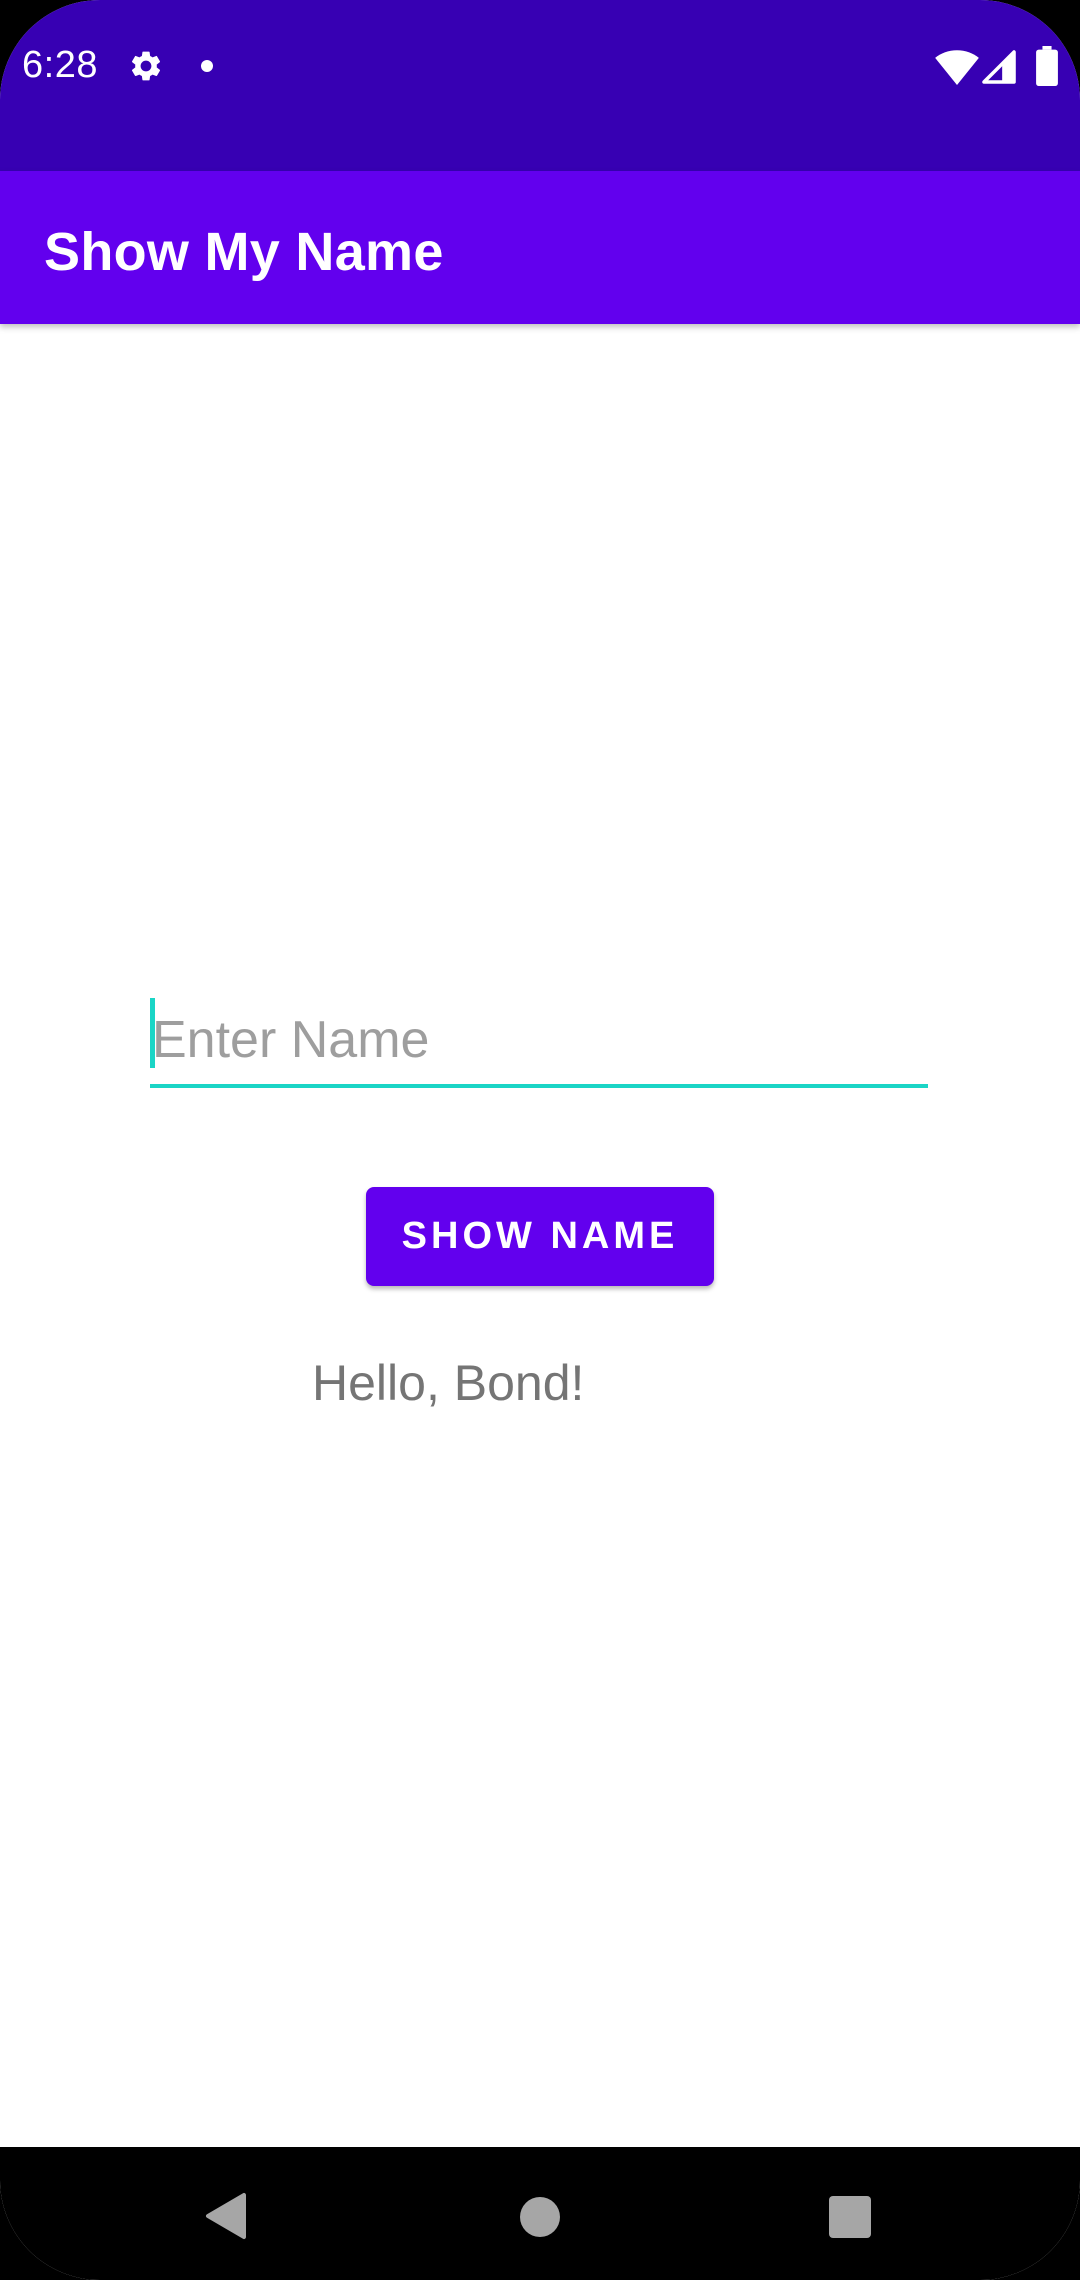  I want to click on back-icon, so click(226, 2216).